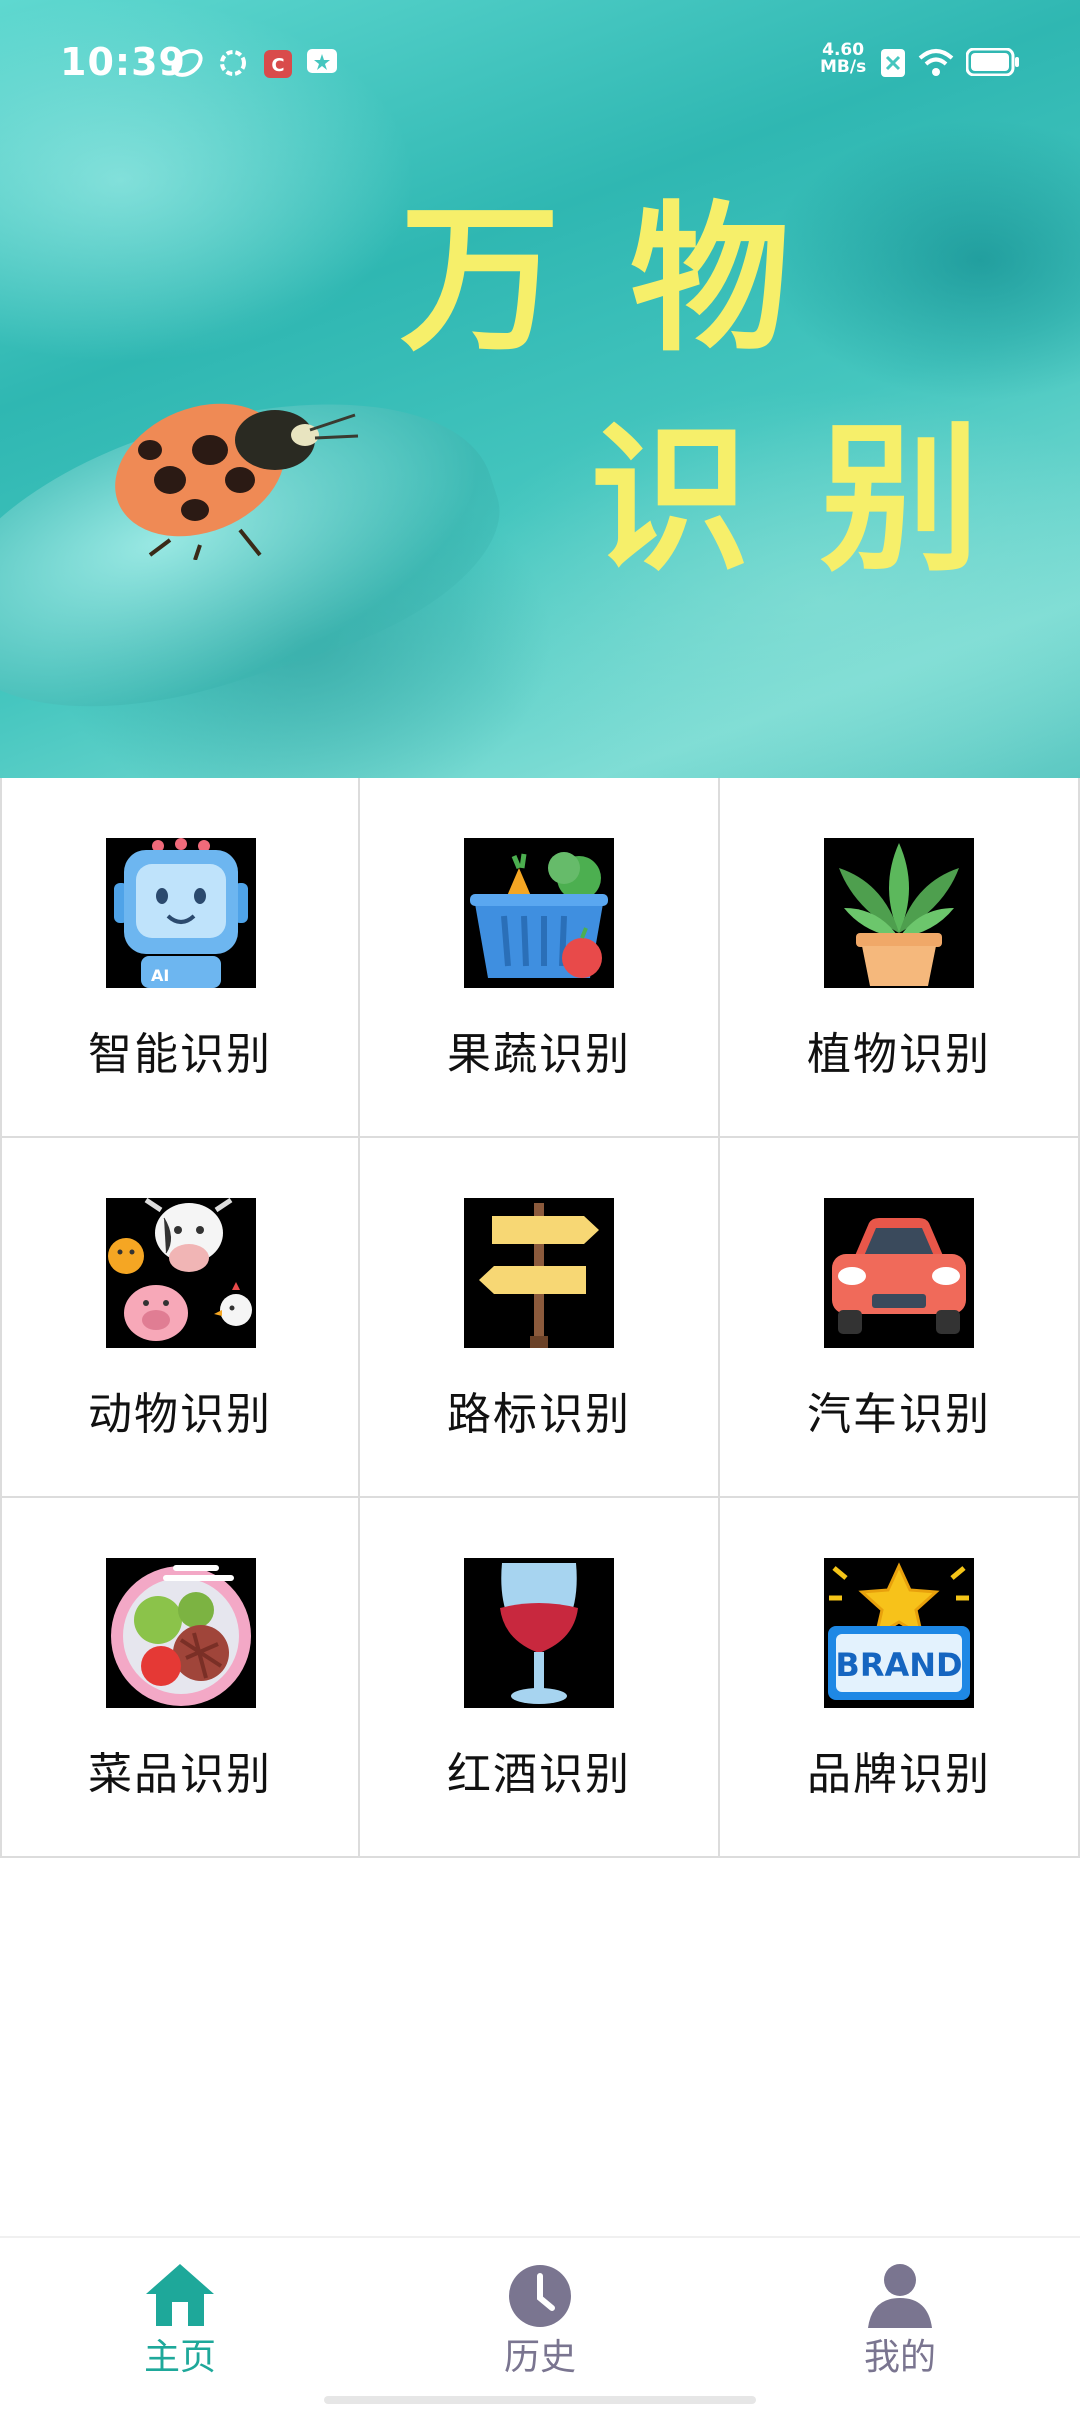 The height and width of the screenshot is (2410, 1080). What do you see at coordinates (893, 63) in the screenshot?
I see `sim-icon` at bounding box center [893, 63].